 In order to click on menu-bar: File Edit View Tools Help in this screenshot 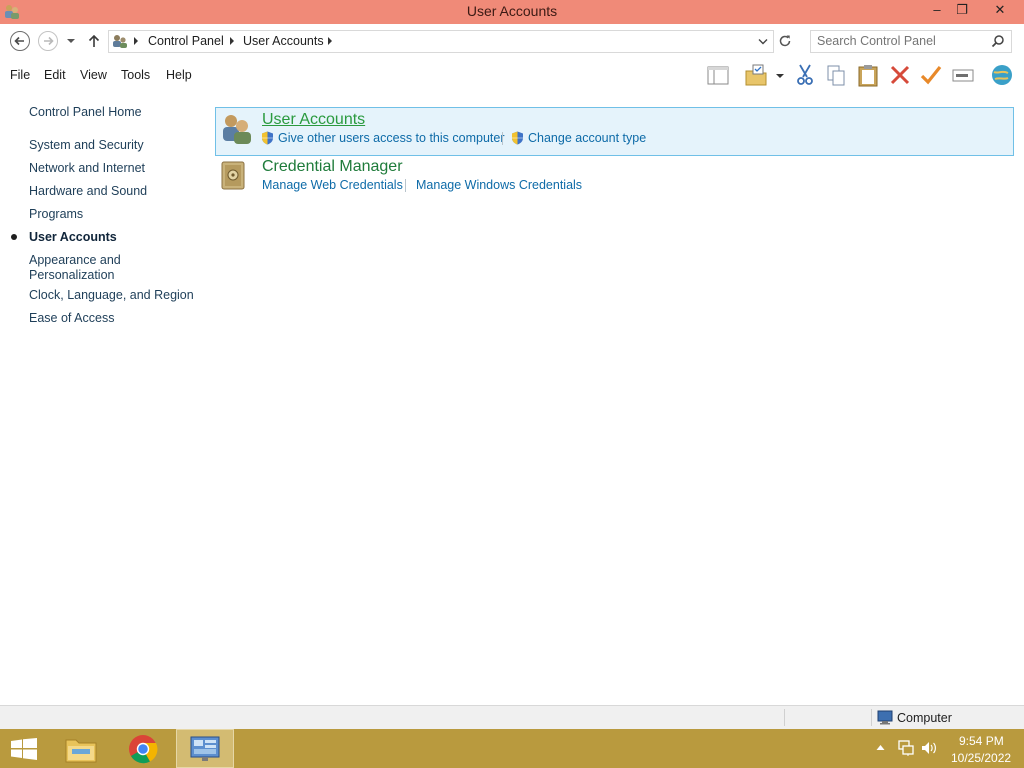, I will do `click(512, 75)`.